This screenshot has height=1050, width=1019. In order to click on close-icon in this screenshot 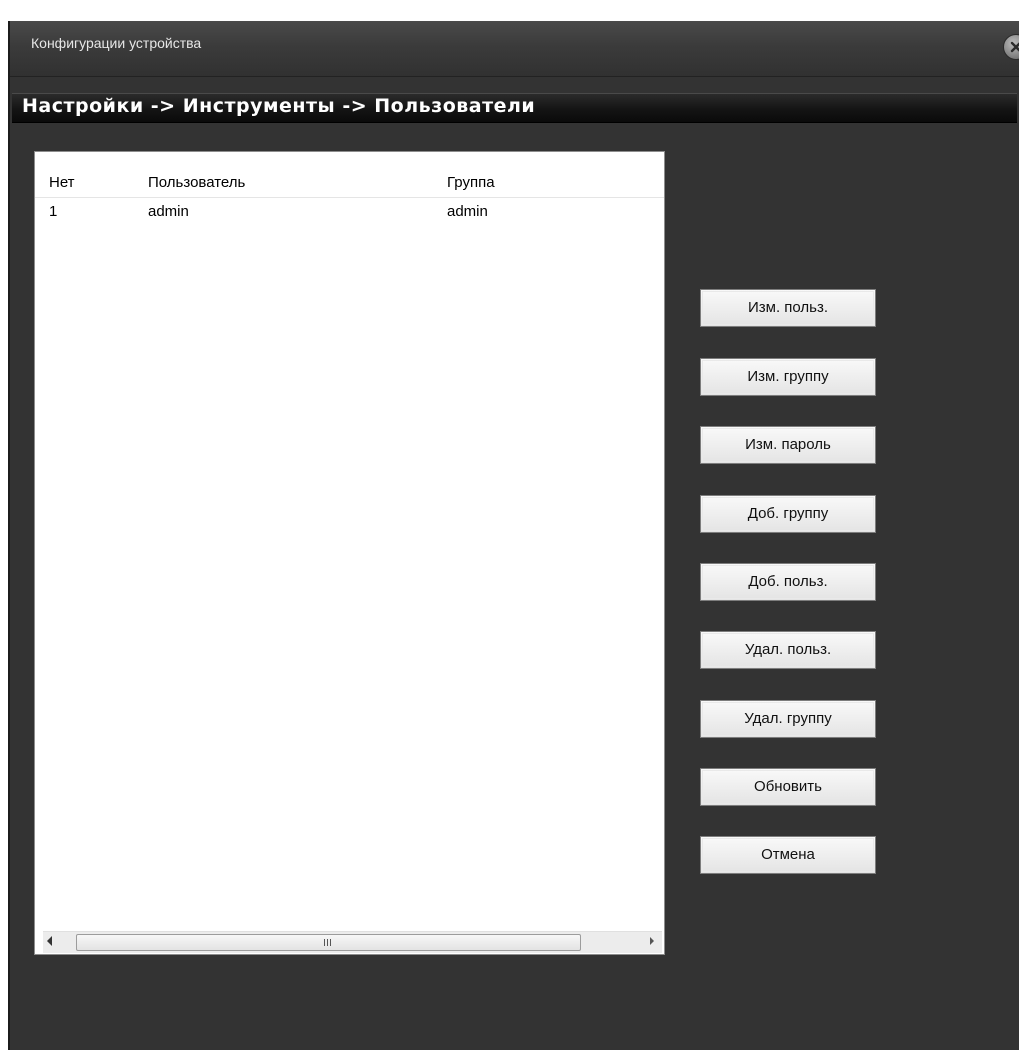, I will do `click(1014, 47)`.